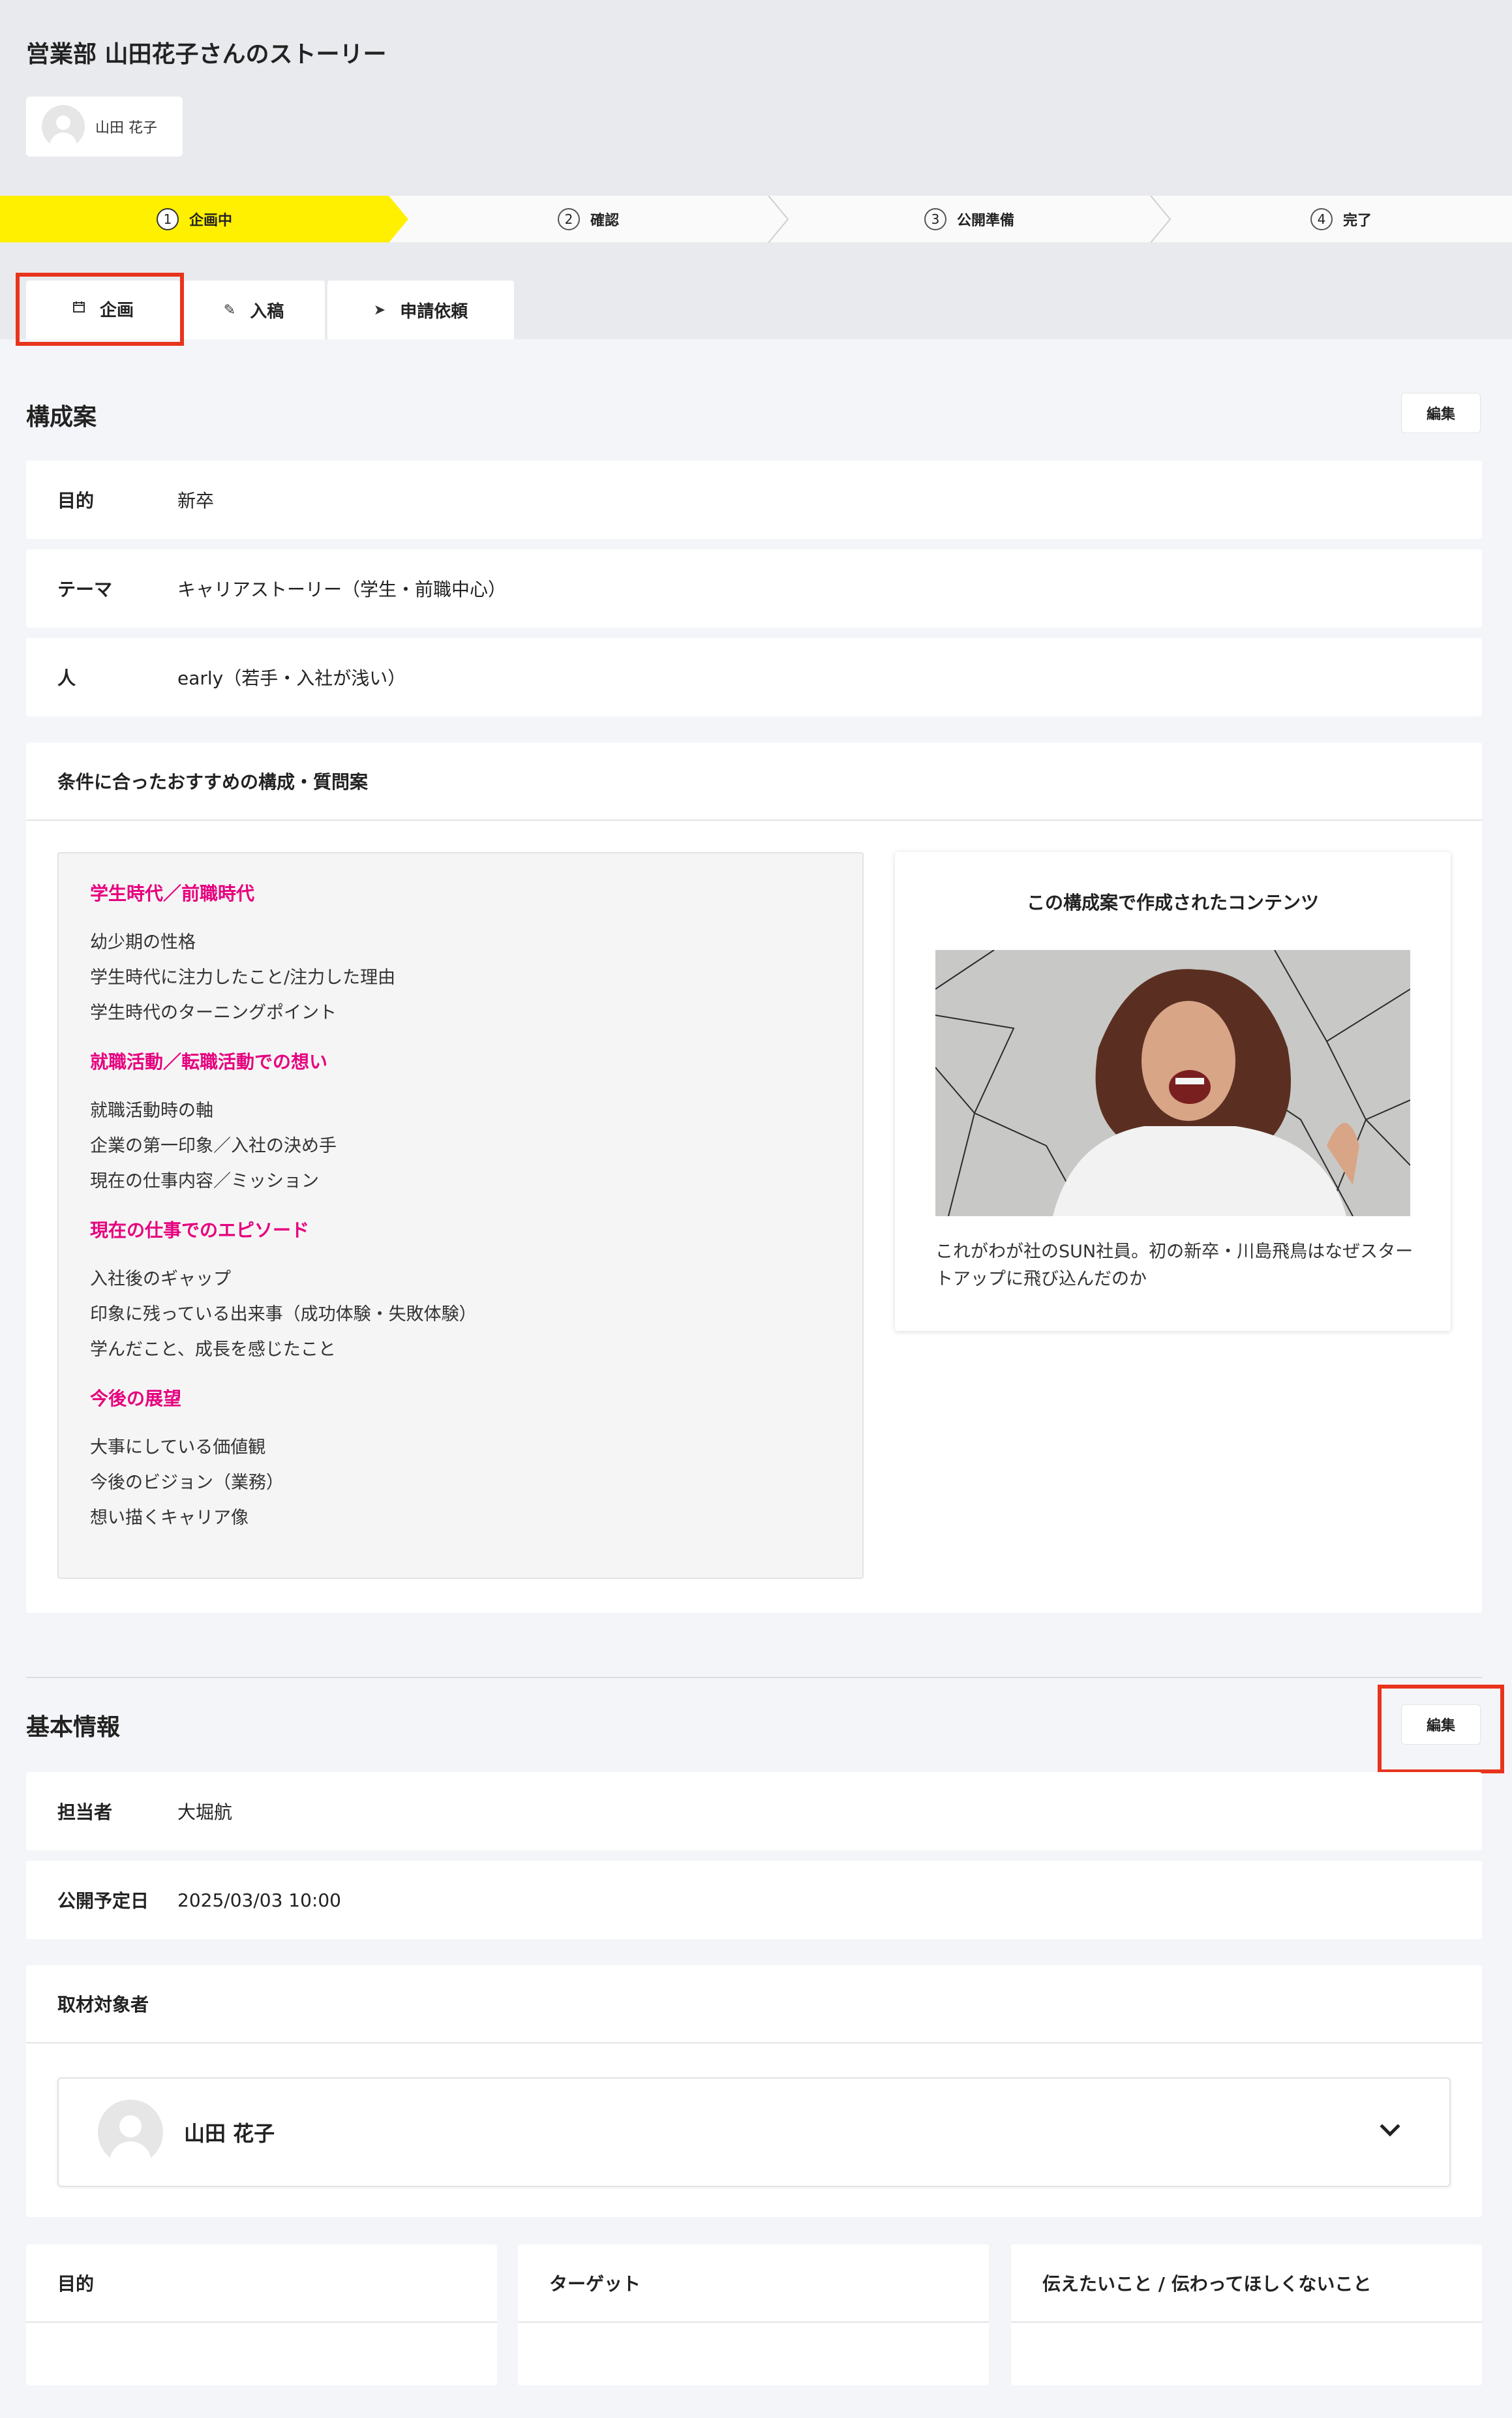  What do you see at coordinates (76, 501) in the screenshot?
I see `field-label: 目的` at bounding box center [76, 501].